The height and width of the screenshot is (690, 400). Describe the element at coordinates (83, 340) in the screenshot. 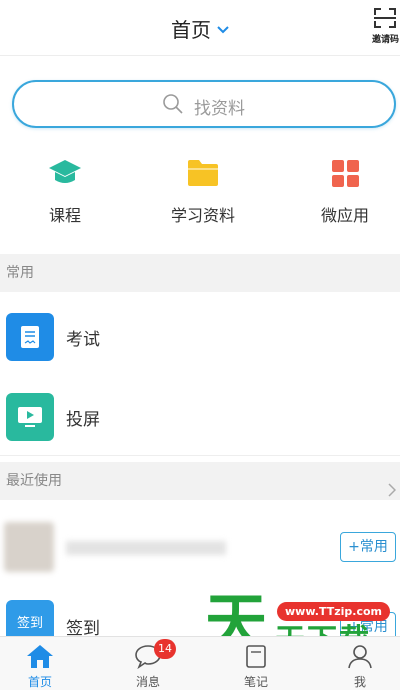

I see `list-item-label: 考试` at that location.